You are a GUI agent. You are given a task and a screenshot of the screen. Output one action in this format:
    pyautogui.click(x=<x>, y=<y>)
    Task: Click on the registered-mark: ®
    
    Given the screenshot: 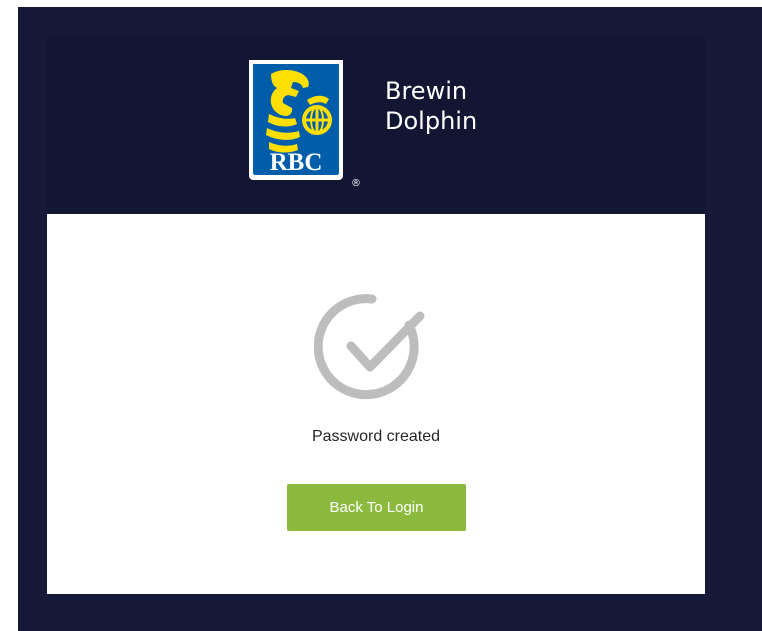 What is the action you would take?
    pyautogui.click(x=356, y=183)
    